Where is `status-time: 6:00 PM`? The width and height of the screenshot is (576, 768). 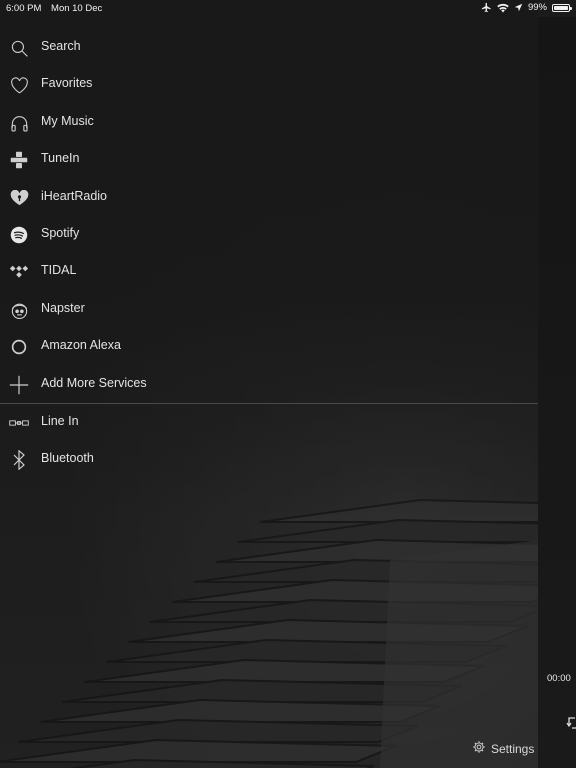
status-time: 6:00 PM is located at coordinates (24, 8).